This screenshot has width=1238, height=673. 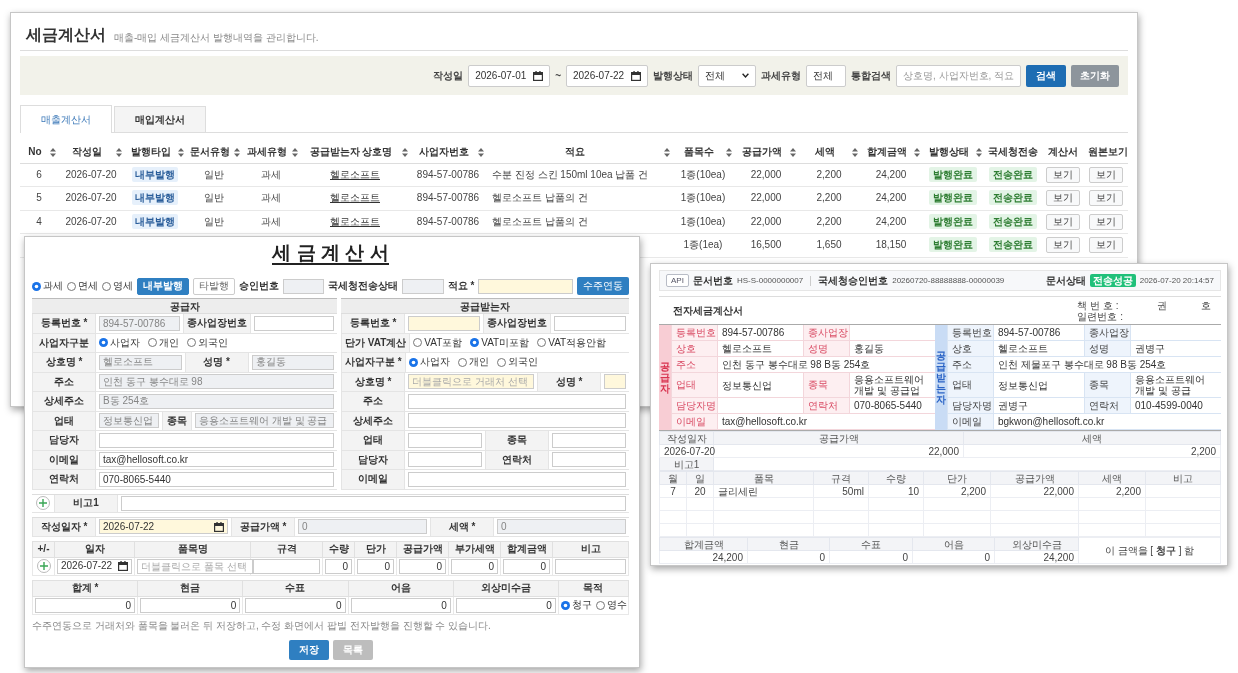 I want to click on radio-option: VAT적용안함, so click(x=572, y=342).